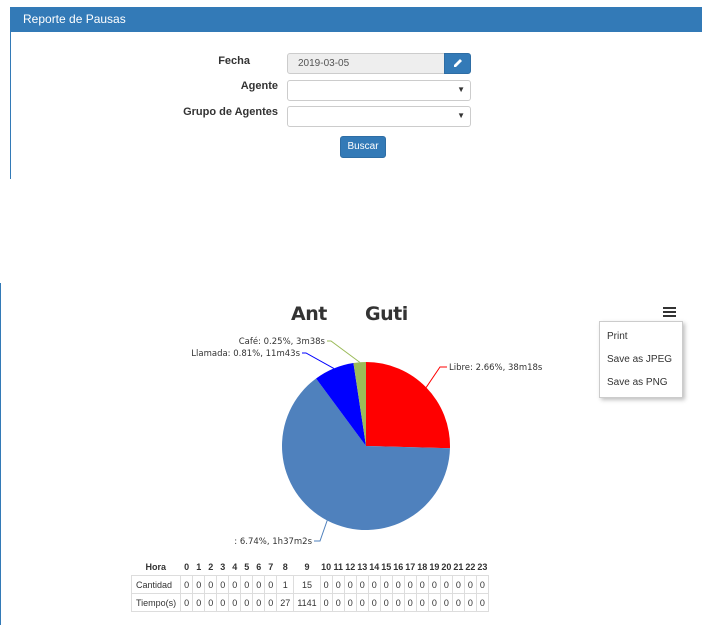 Image resolution: width=702 pixels, height=625 pixels. Describe the element at coordinates (285, 566) in the screenshot. I see `hour-header: 8` at that location.